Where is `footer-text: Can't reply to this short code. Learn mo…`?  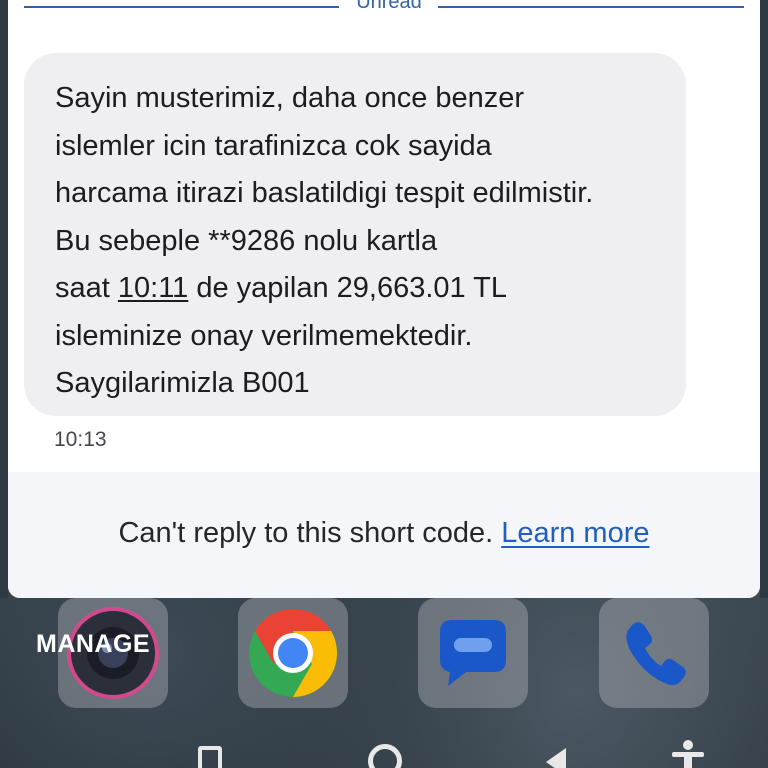 footer-text: Can't reply to this short code. Learn mo… is located at coordinates (384, 533).